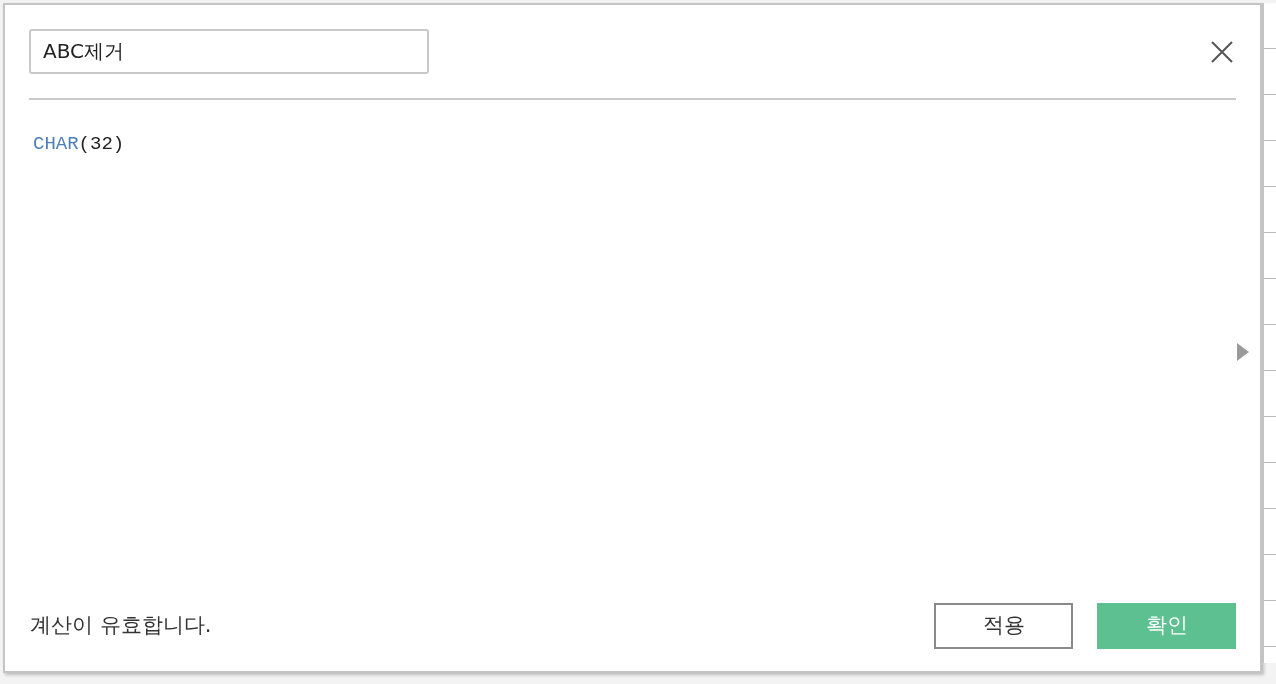 The width and height of the screenshot is (1276, 684). What do you see at coordinates (229, 51) in the screenshot?
I see `name-input-field: ABC제거` at bounding box center [229, 51].